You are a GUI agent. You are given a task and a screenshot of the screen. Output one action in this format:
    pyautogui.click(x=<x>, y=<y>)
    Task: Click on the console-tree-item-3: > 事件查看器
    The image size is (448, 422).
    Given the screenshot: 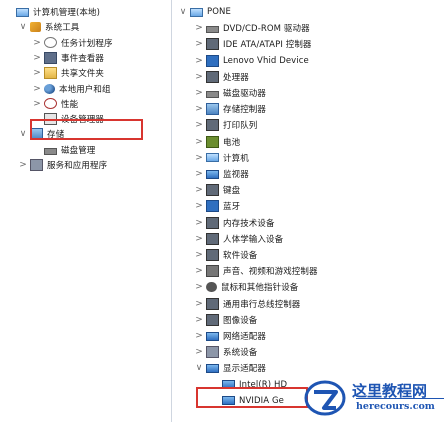 What is the action you would take?
    pyautogui.click(x=68, y=58)
    